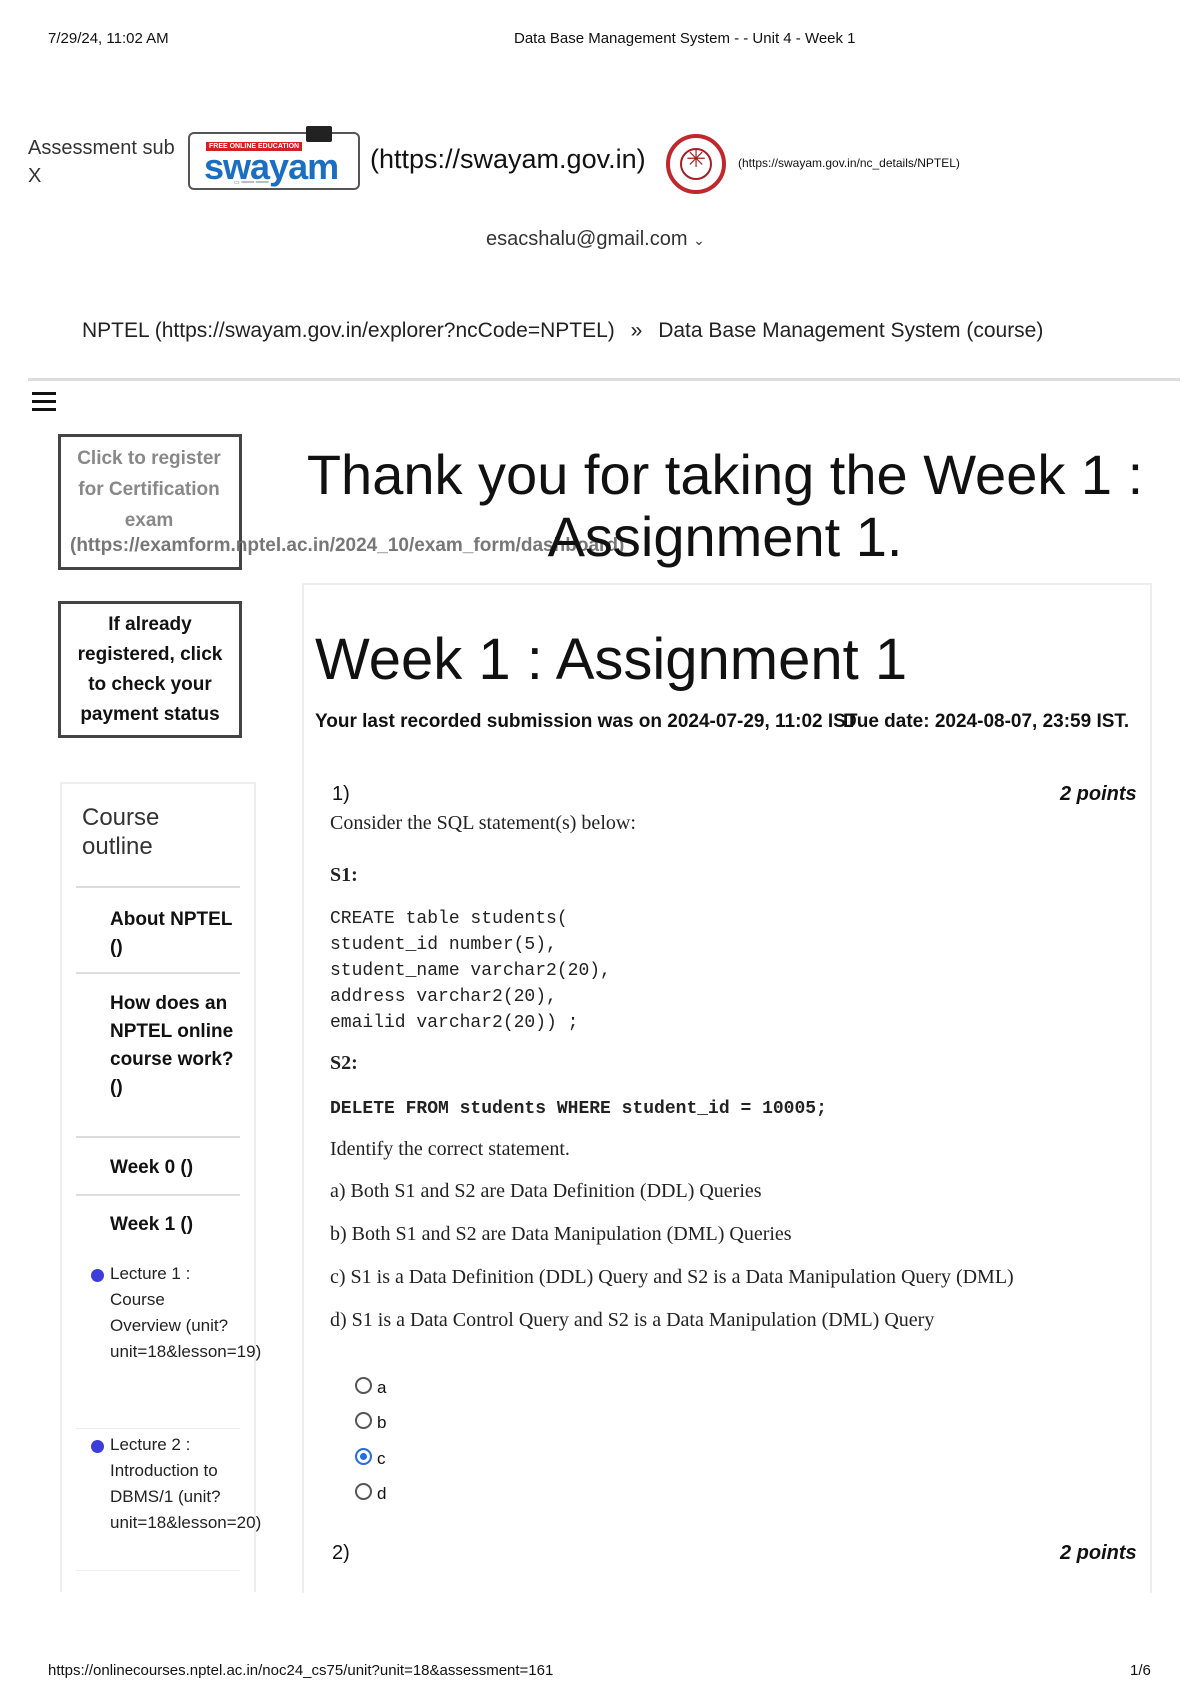 The width and height of the screenshot is (1200, 1698). I want to click on answer-choice-c: c, so click(370, 1458).